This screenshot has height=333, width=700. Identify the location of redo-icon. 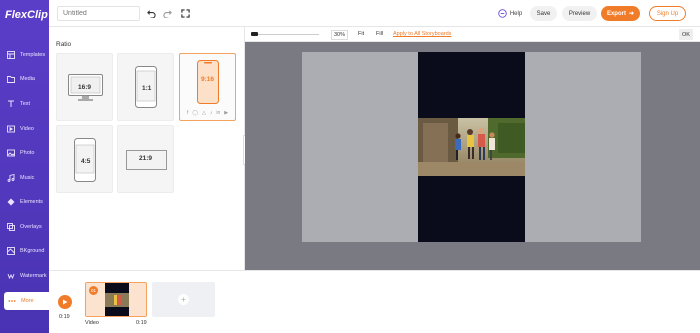
(167, 13).